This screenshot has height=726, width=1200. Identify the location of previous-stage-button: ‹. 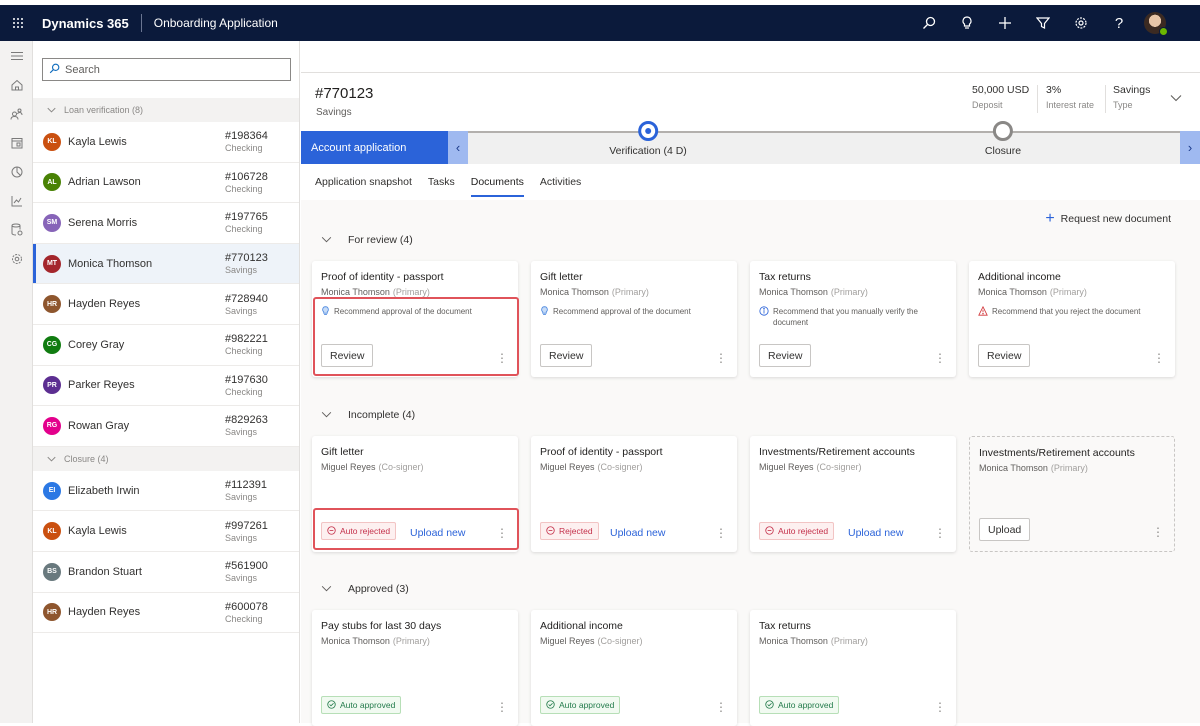
(458, 147).